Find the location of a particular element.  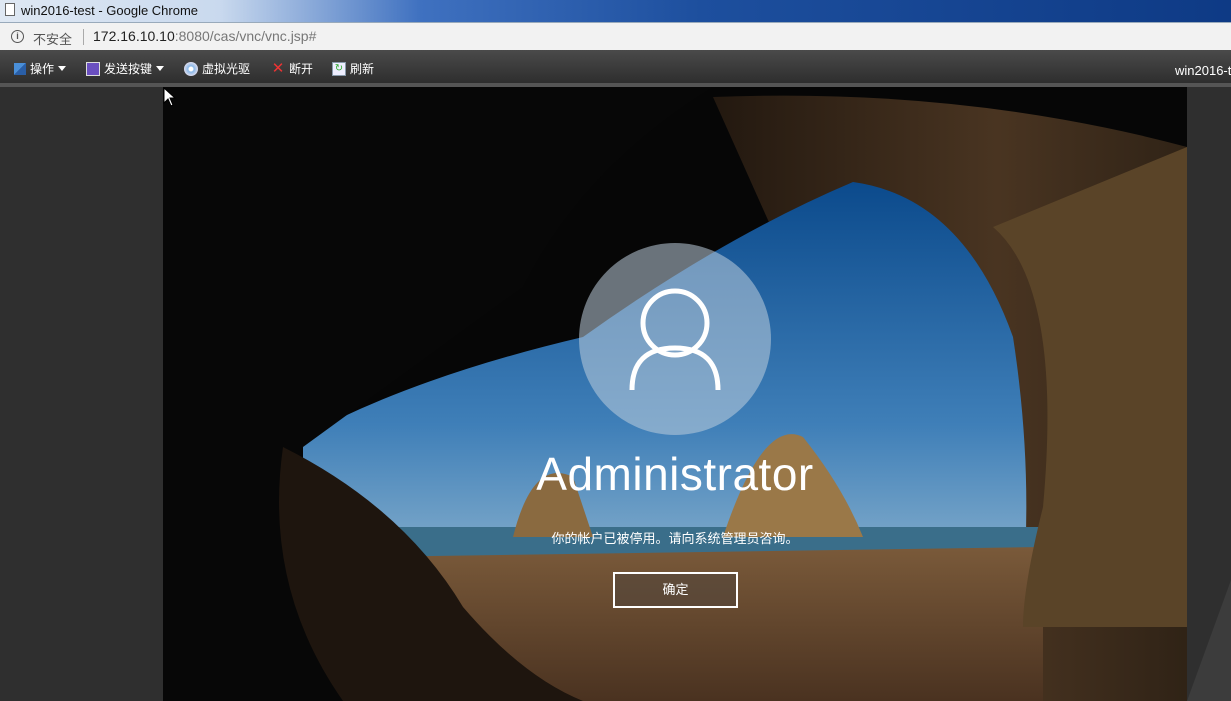

send-keys-label: 发送按键 is located at coordinates (128, 69).